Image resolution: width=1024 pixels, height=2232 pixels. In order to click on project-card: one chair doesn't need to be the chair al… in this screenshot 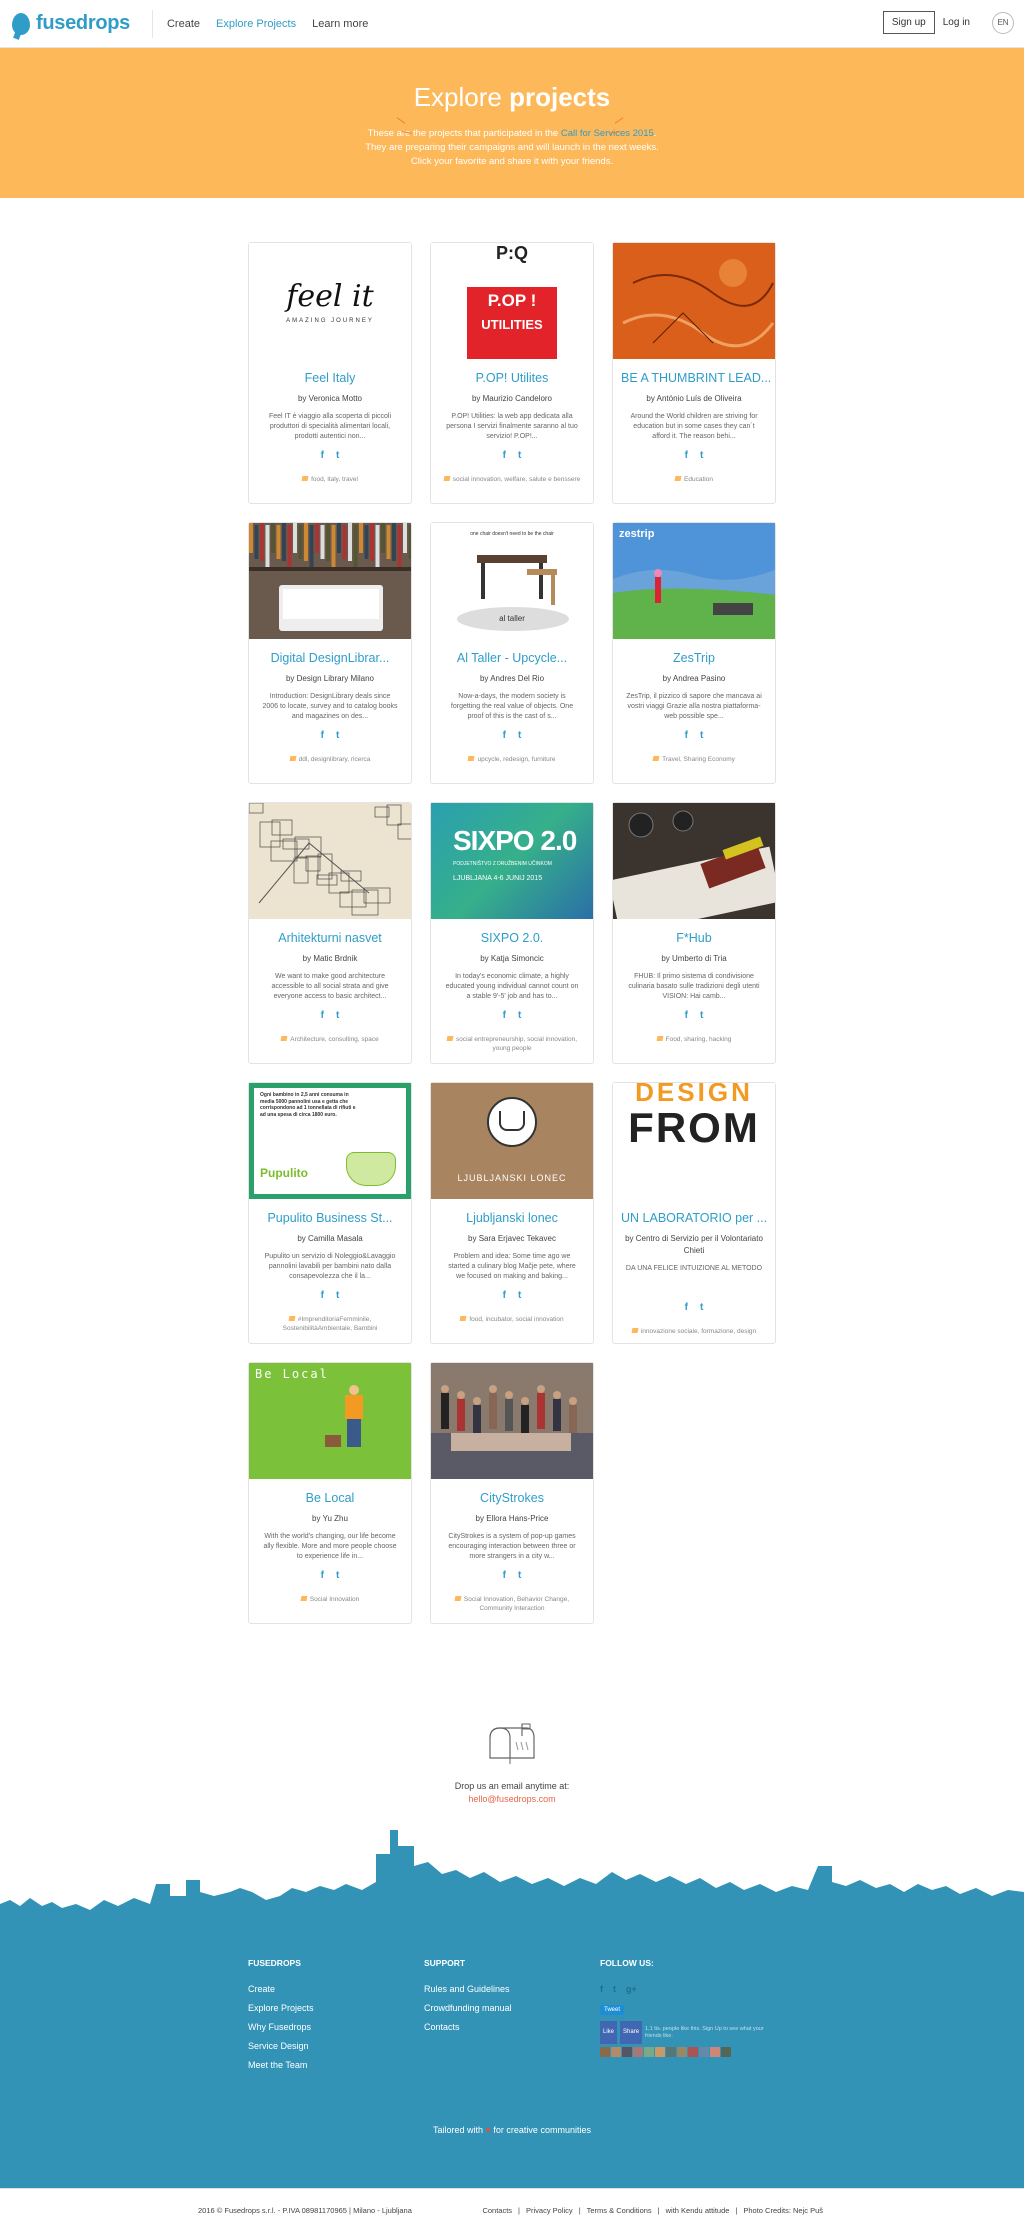, I will do `click(512, 653)`.